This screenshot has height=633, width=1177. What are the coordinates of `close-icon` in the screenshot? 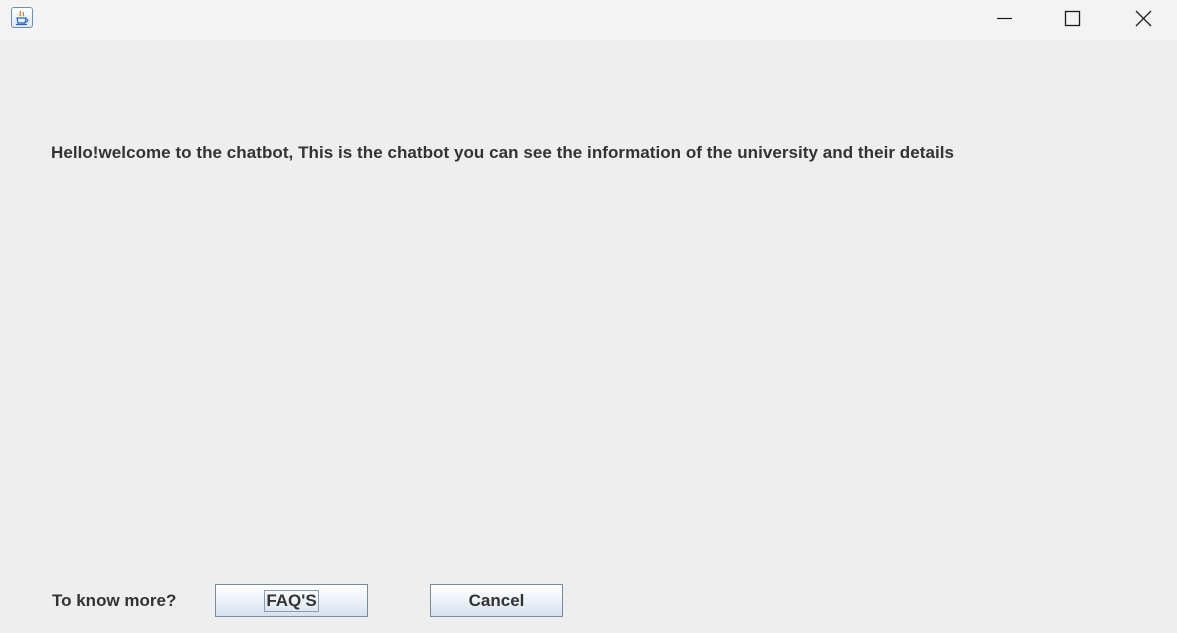 It's located at (1143, 18).